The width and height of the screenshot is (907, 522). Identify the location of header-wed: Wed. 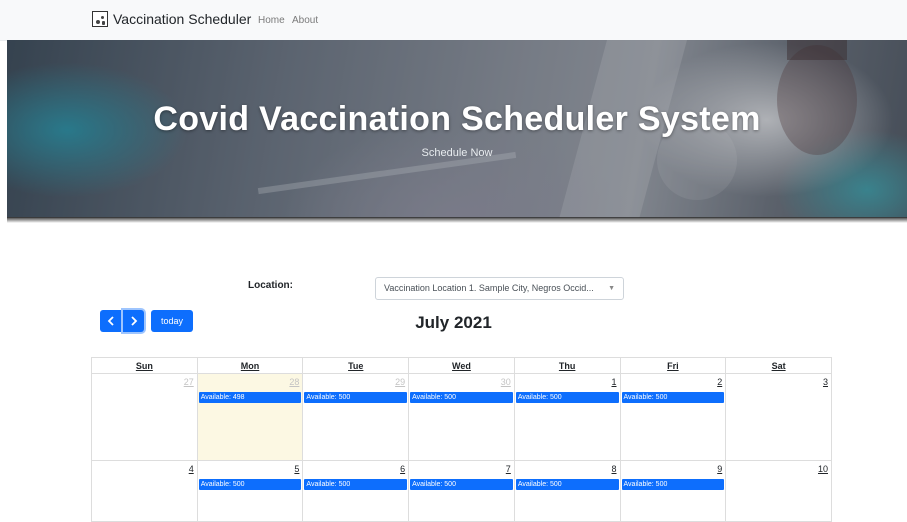
(461, 365).